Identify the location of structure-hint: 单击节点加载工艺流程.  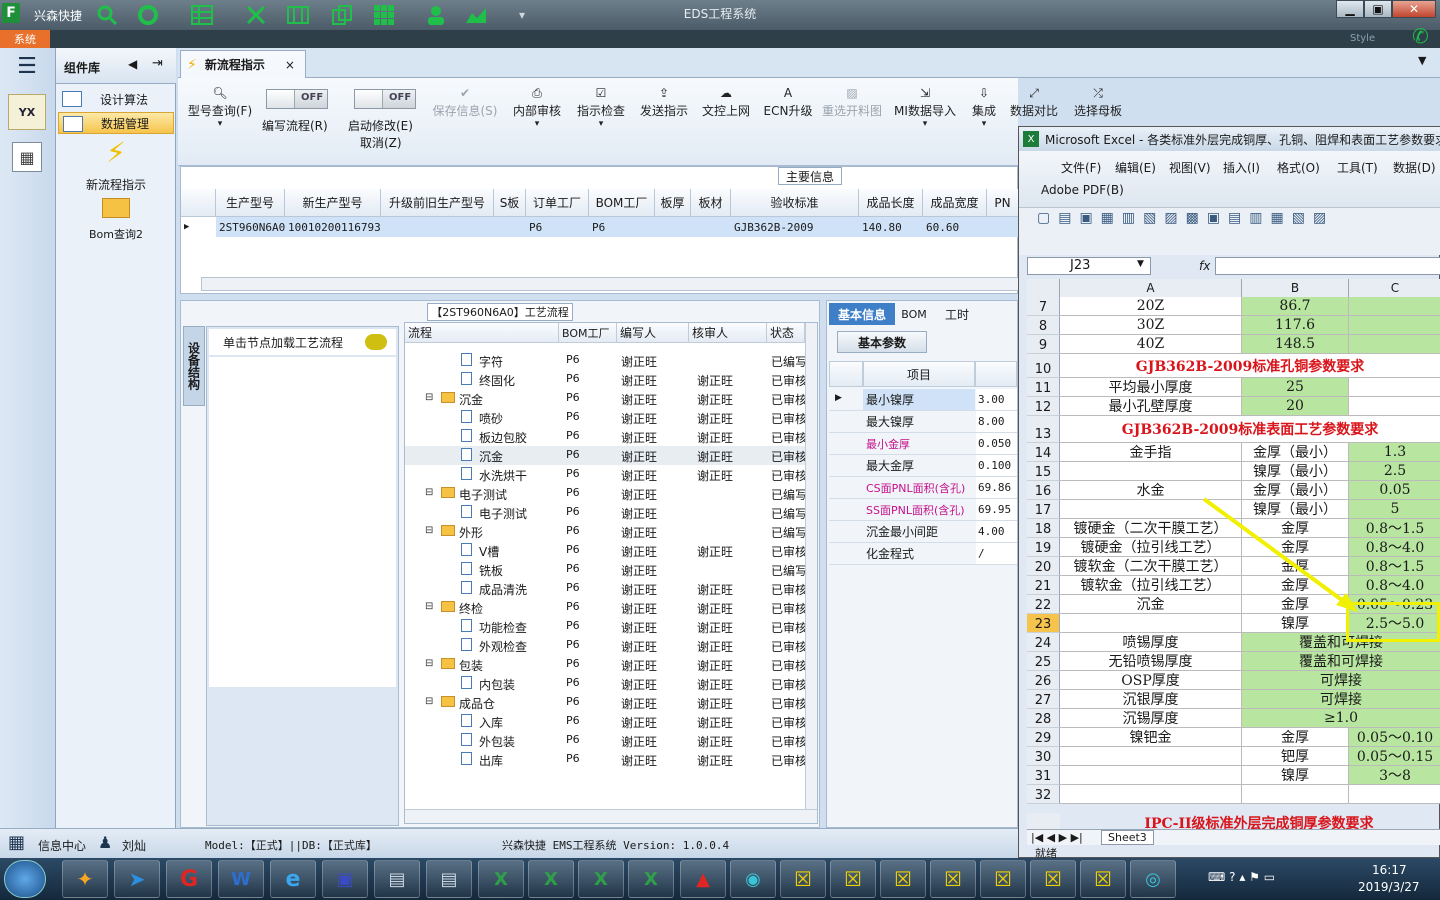
(302, 342).